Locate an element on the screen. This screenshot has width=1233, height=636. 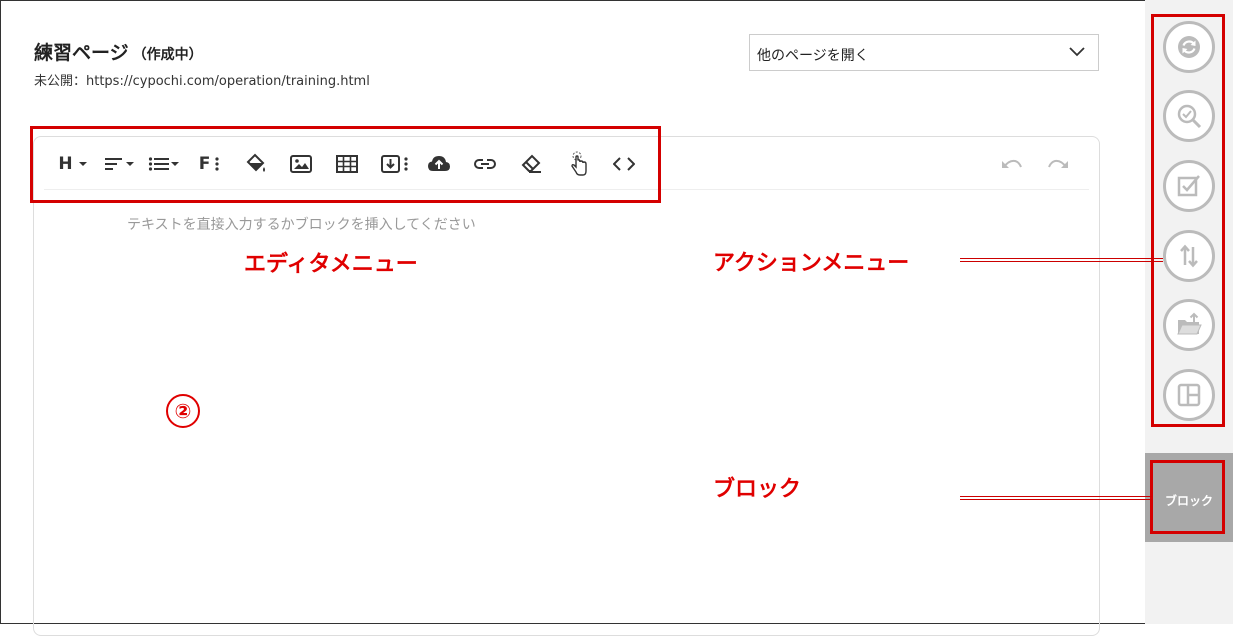
action-menu-pointer-line is located at coordinates (1061, 260).